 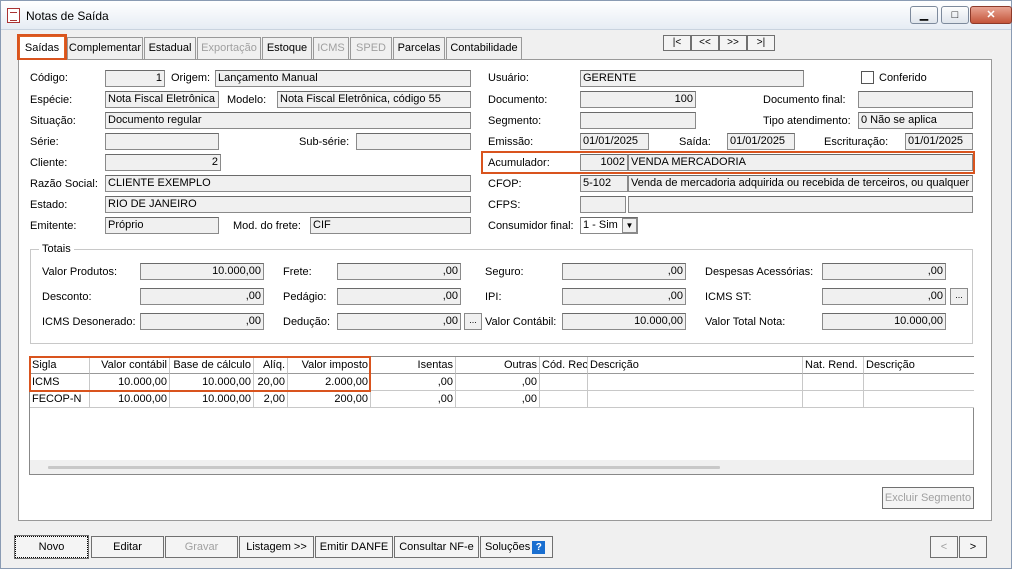 What do you see at coordinates (867, 77) in the screenshot?
I see `conferido-checkbox` at bounding box center [867, 77].